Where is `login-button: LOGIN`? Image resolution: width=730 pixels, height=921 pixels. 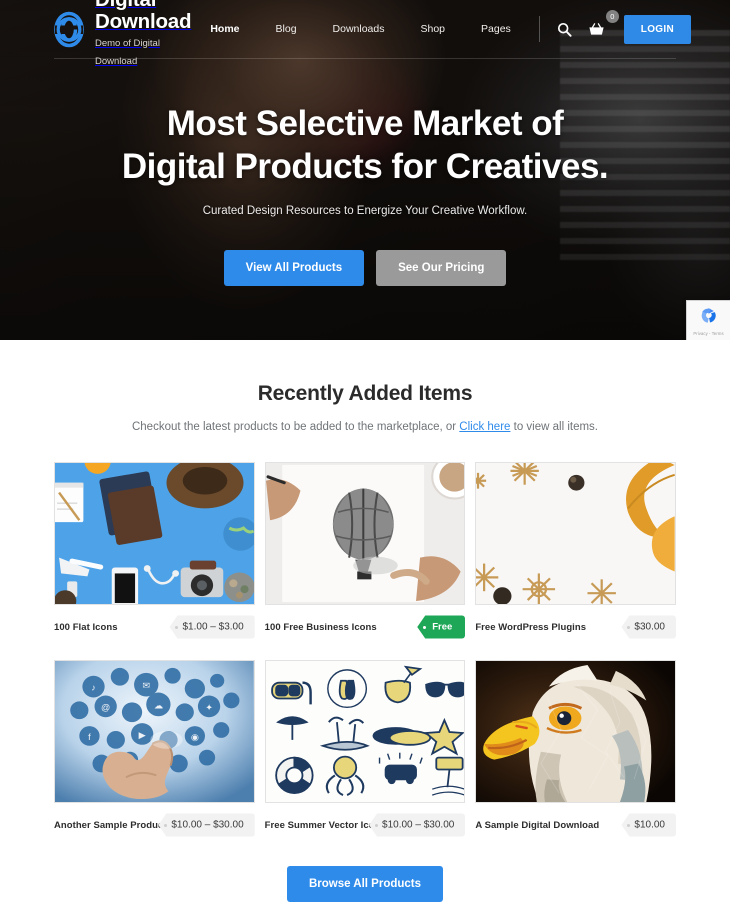 login-button: LOGIN is located at coordinates (657, 29).